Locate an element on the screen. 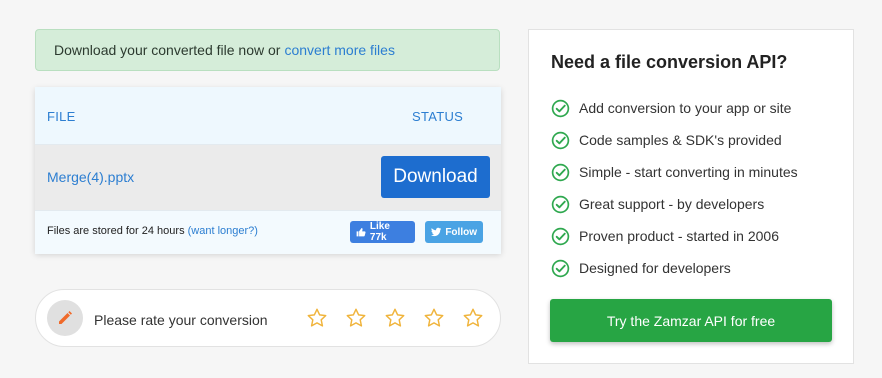 The width and height of the screenshot is (882, 378). rating-bar: Please rate your conversion is located at coordinates (268, 318).